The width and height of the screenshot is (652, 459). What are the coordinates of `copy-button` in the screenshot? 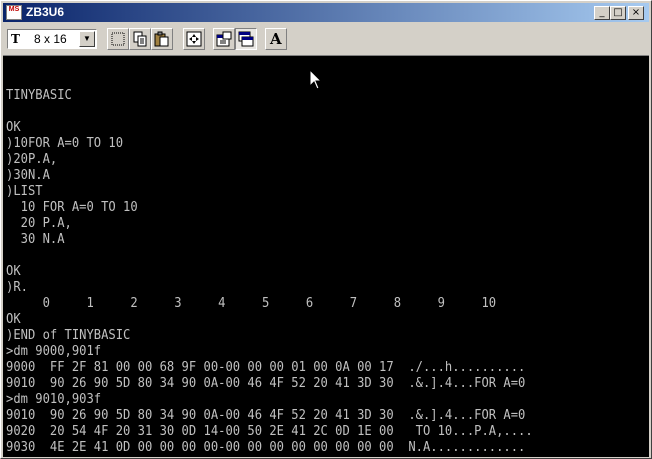 It's located at (140, 39).